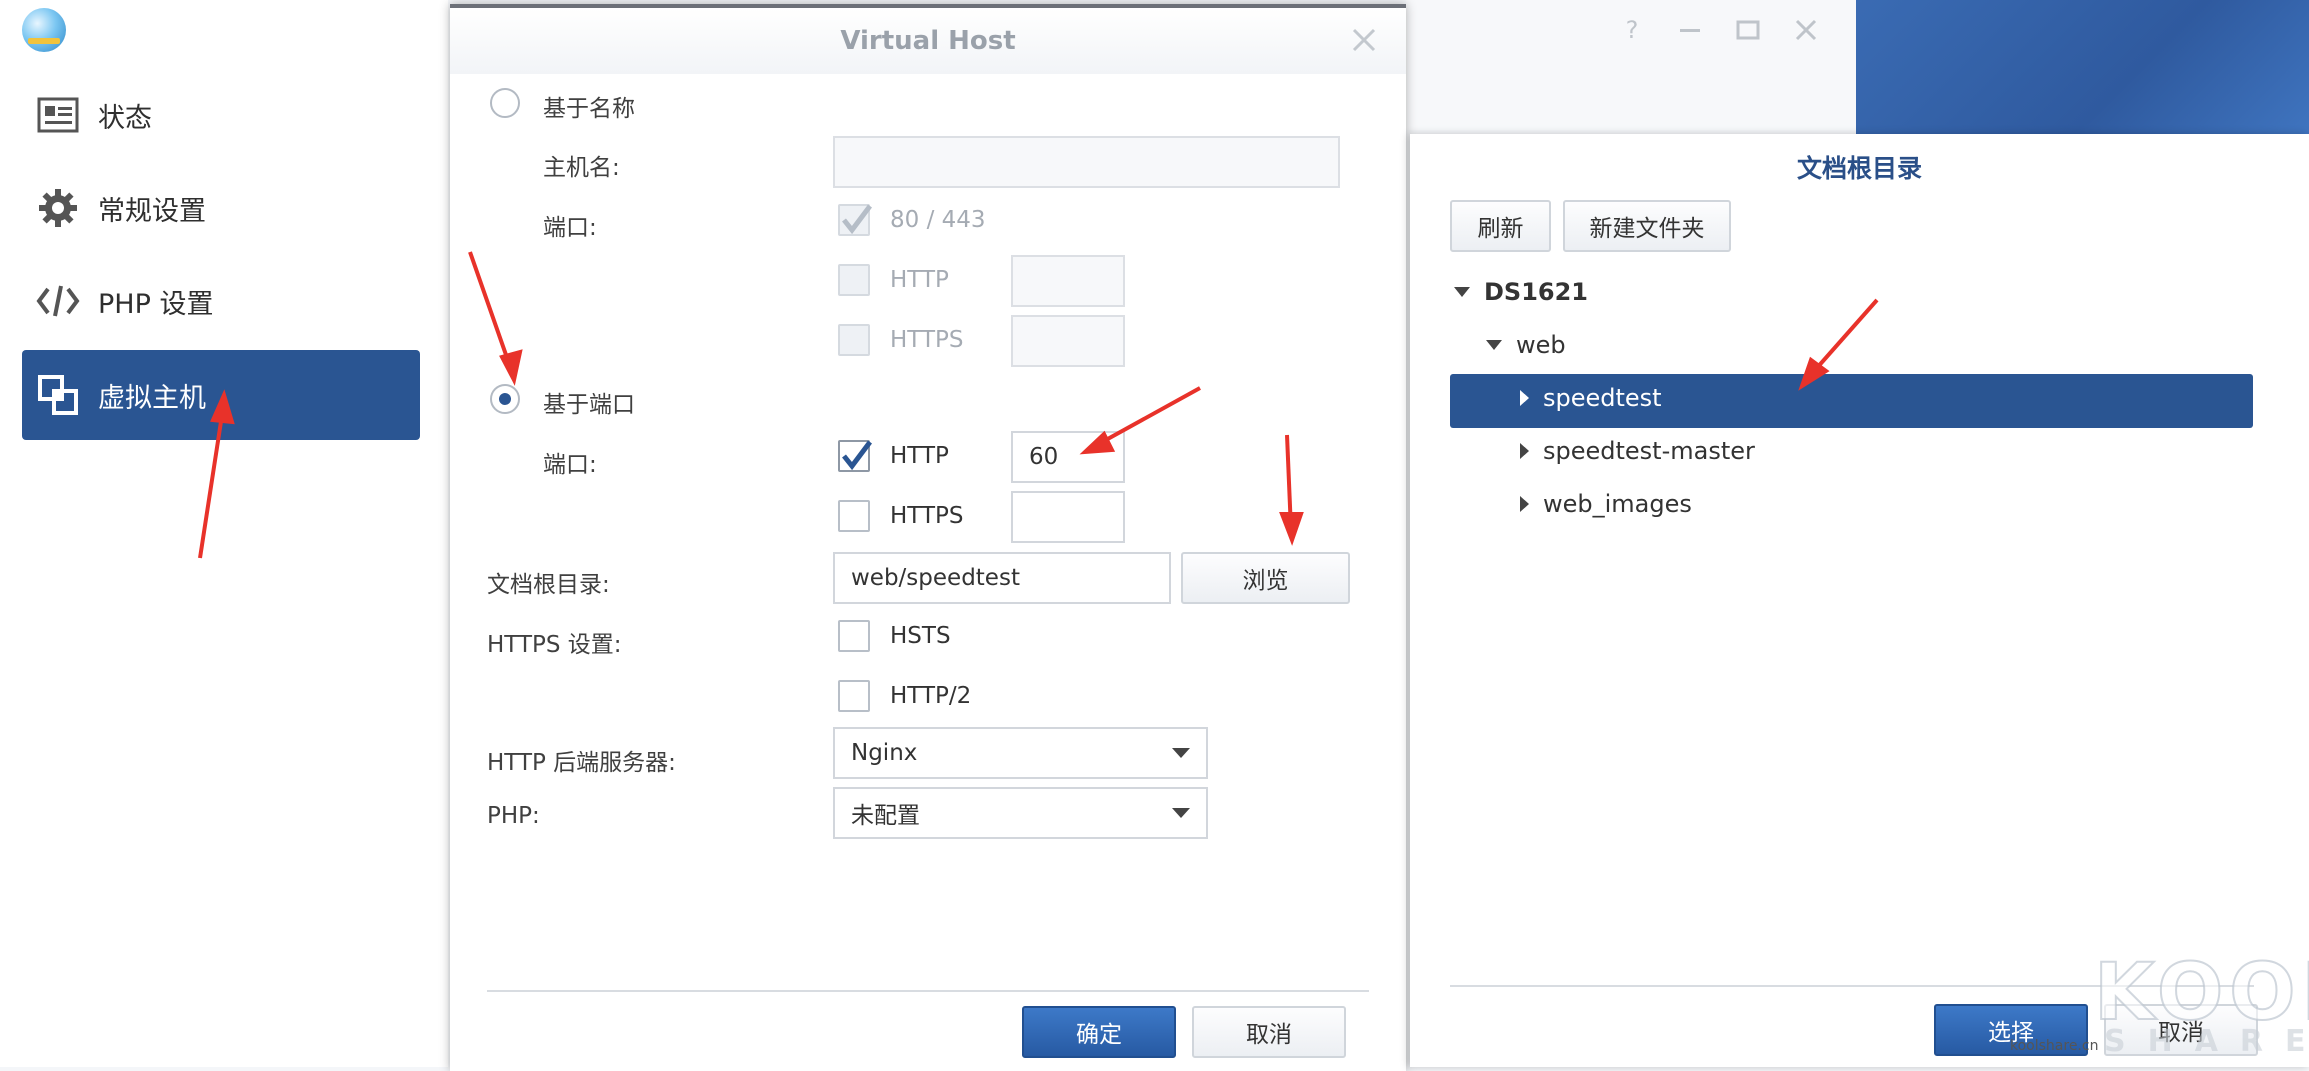 The width and height of the screenshot is (2309, 1071). Describe the element at coordinates (1647, 226) in the screenshot. I see `new-folder-button: 新建文件夹` at that location.